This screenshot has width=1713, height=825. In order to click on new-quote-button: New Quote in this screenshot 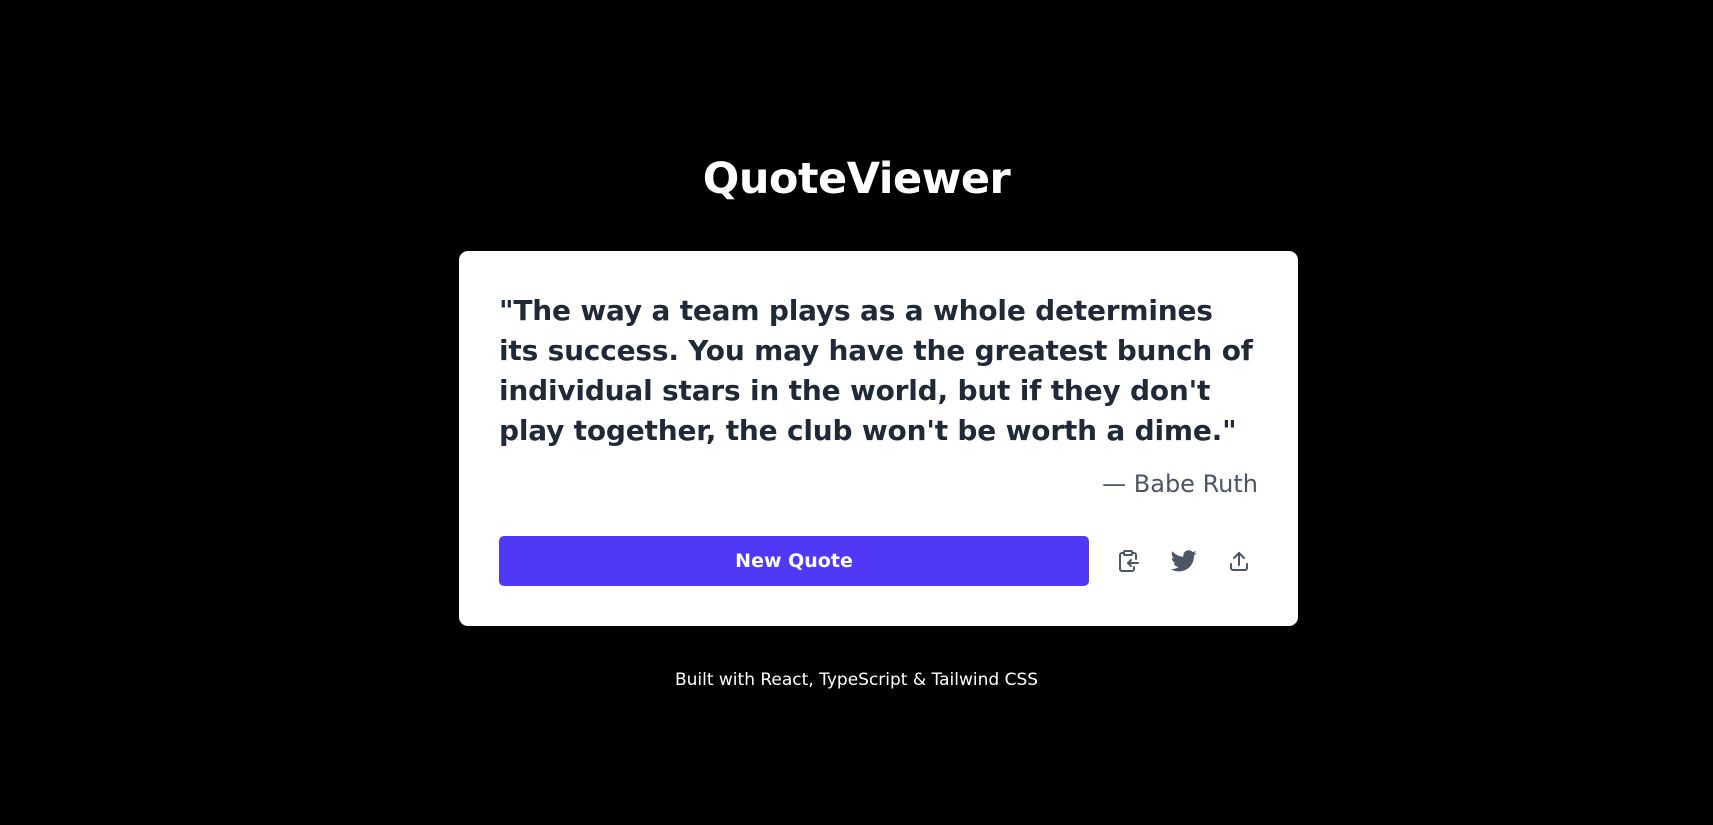, I will do `click(794, 561)`.